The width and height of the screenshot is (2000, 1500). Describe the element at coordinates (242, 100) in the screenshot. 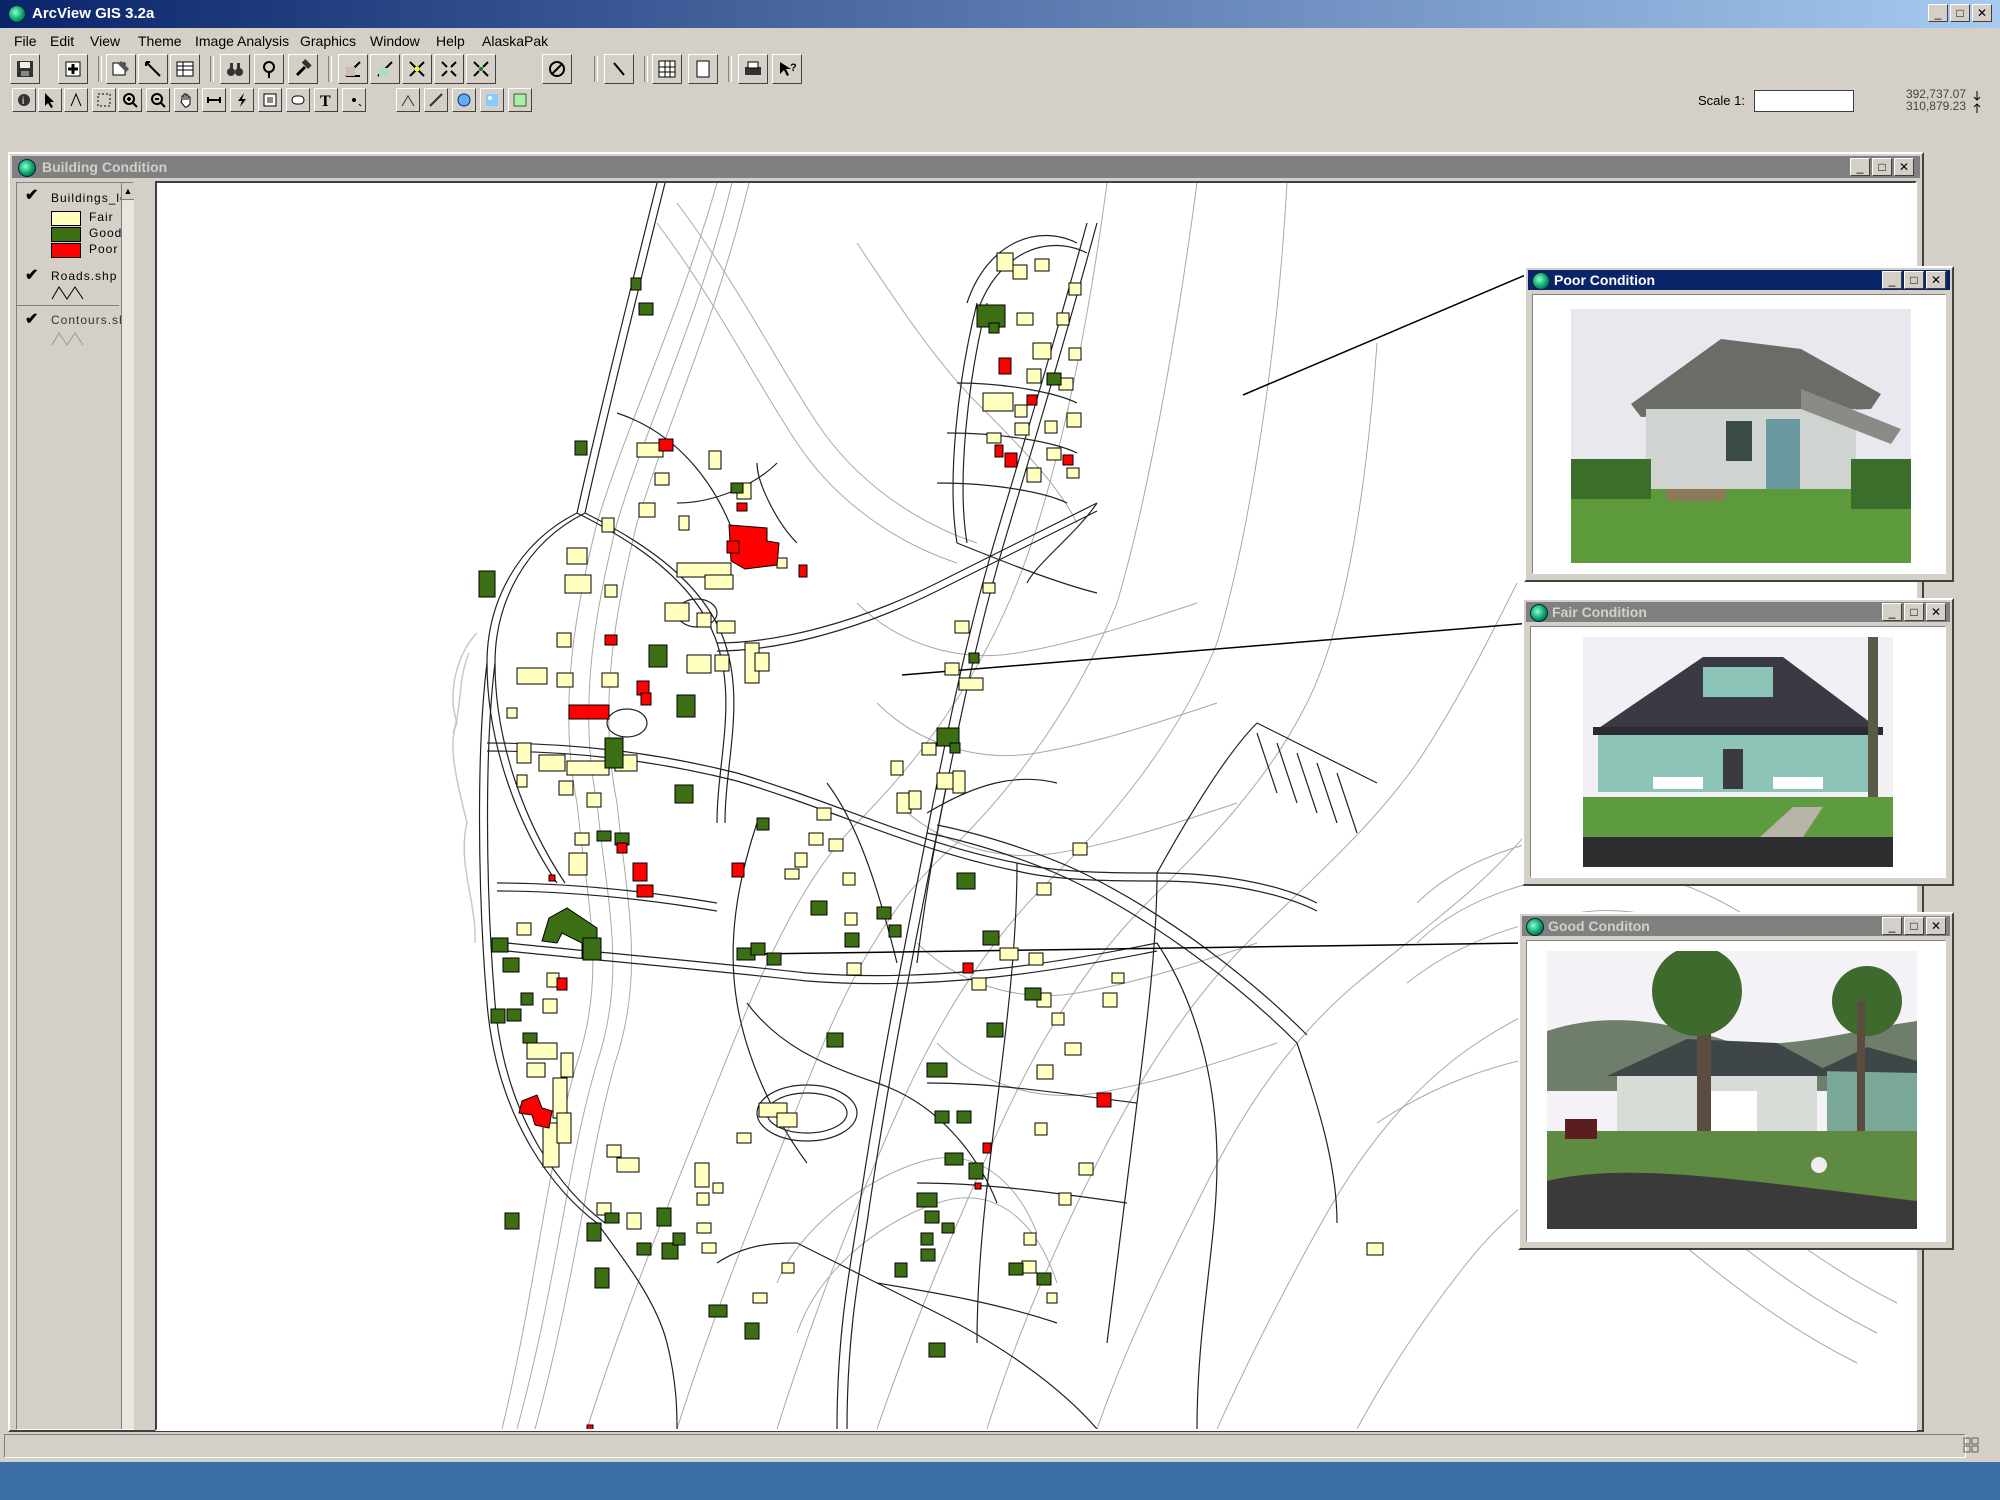

I see `hotlink-tool` at that location.